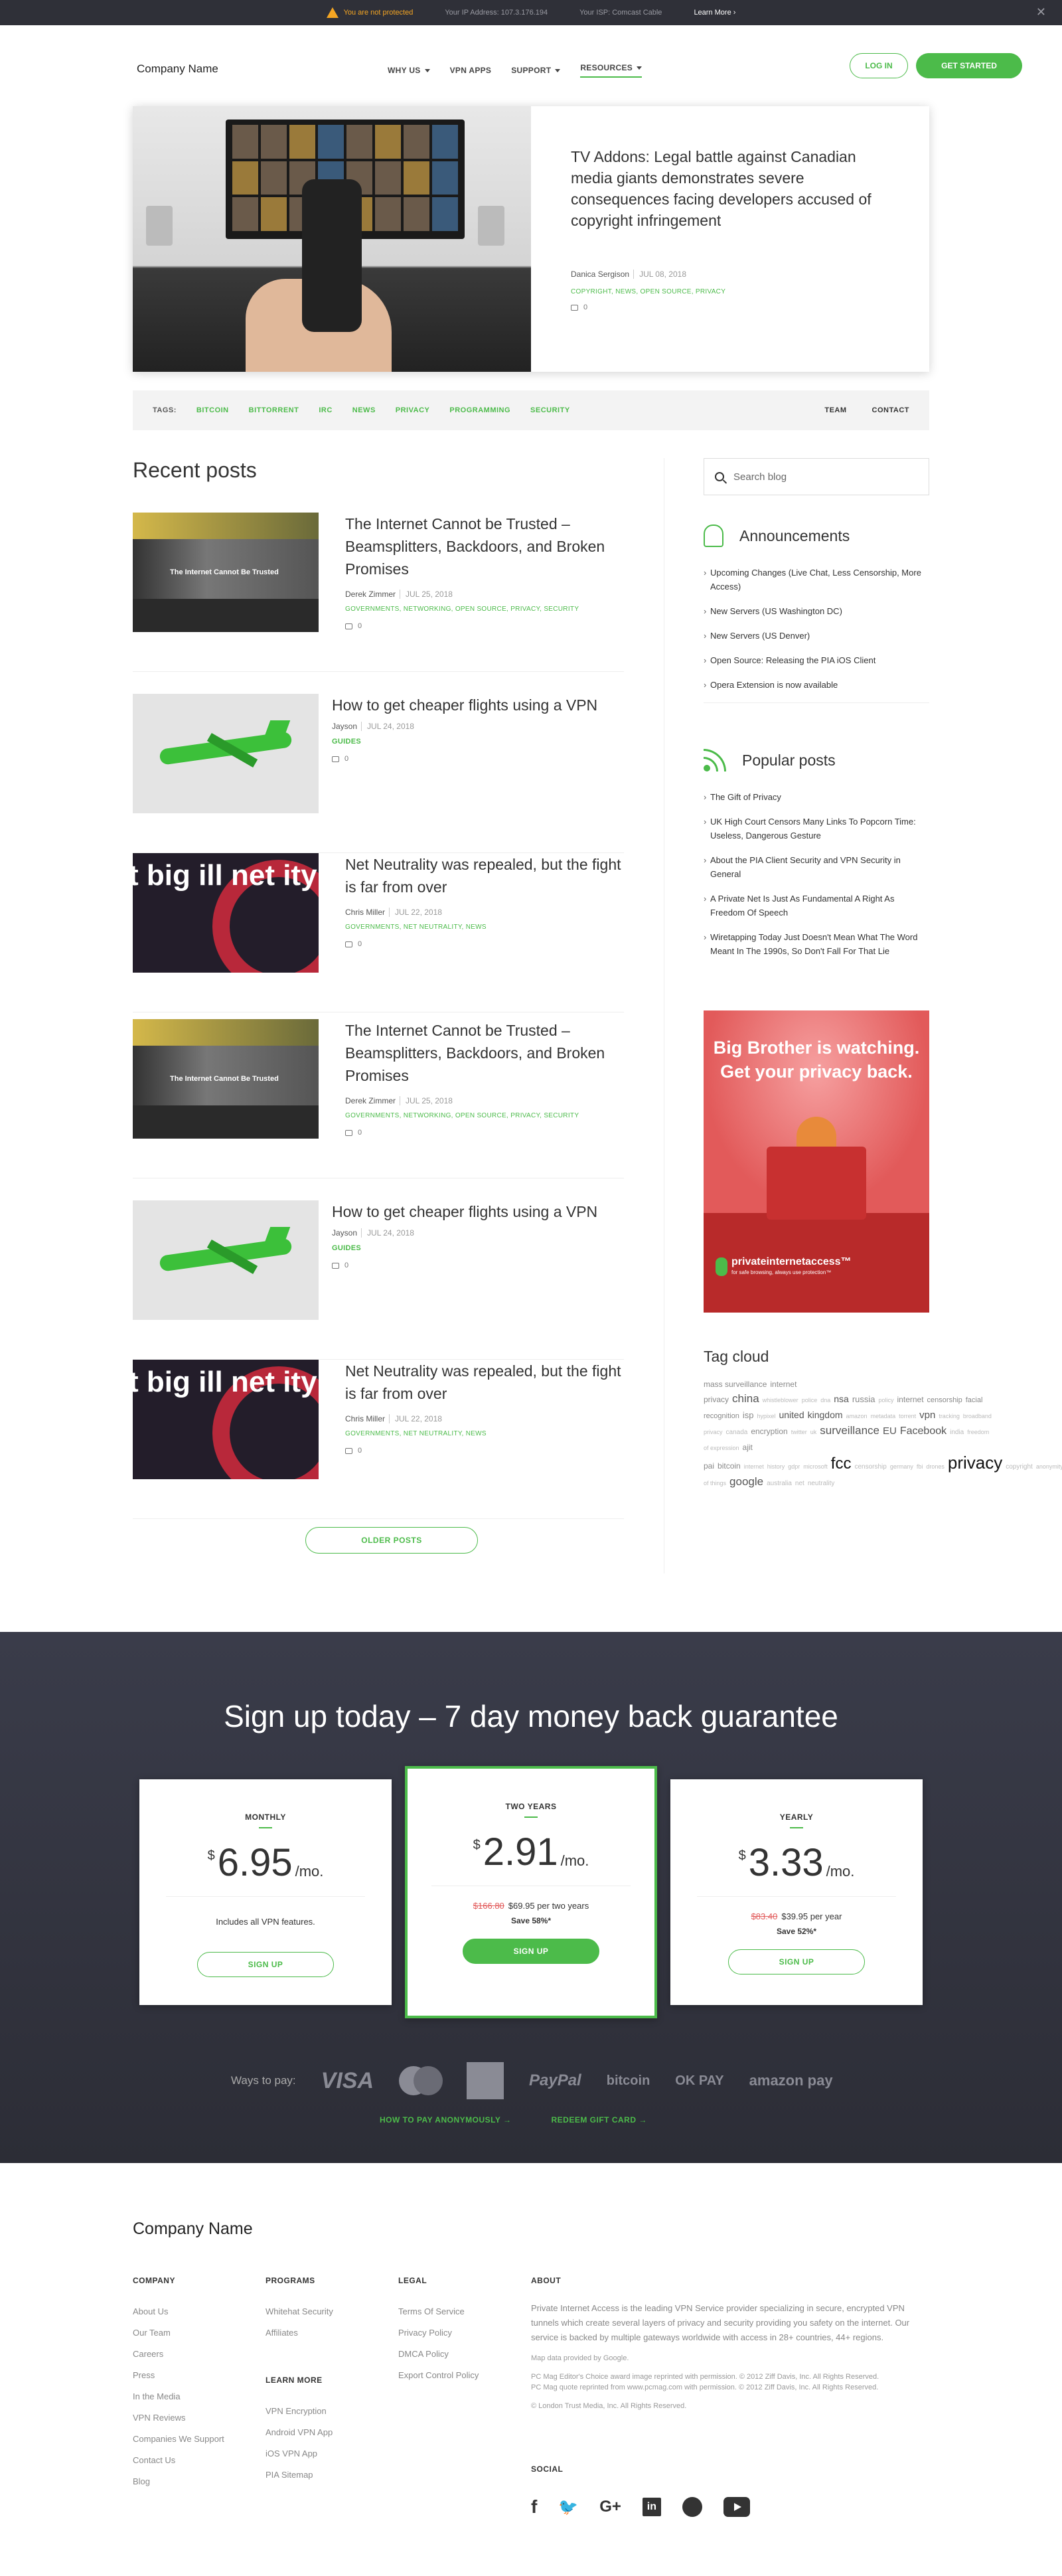  What do you see at coordinates (178, 2460) in the screenshot?
I see `footer-link: Contact Us` at bounding box center [178, 2460].